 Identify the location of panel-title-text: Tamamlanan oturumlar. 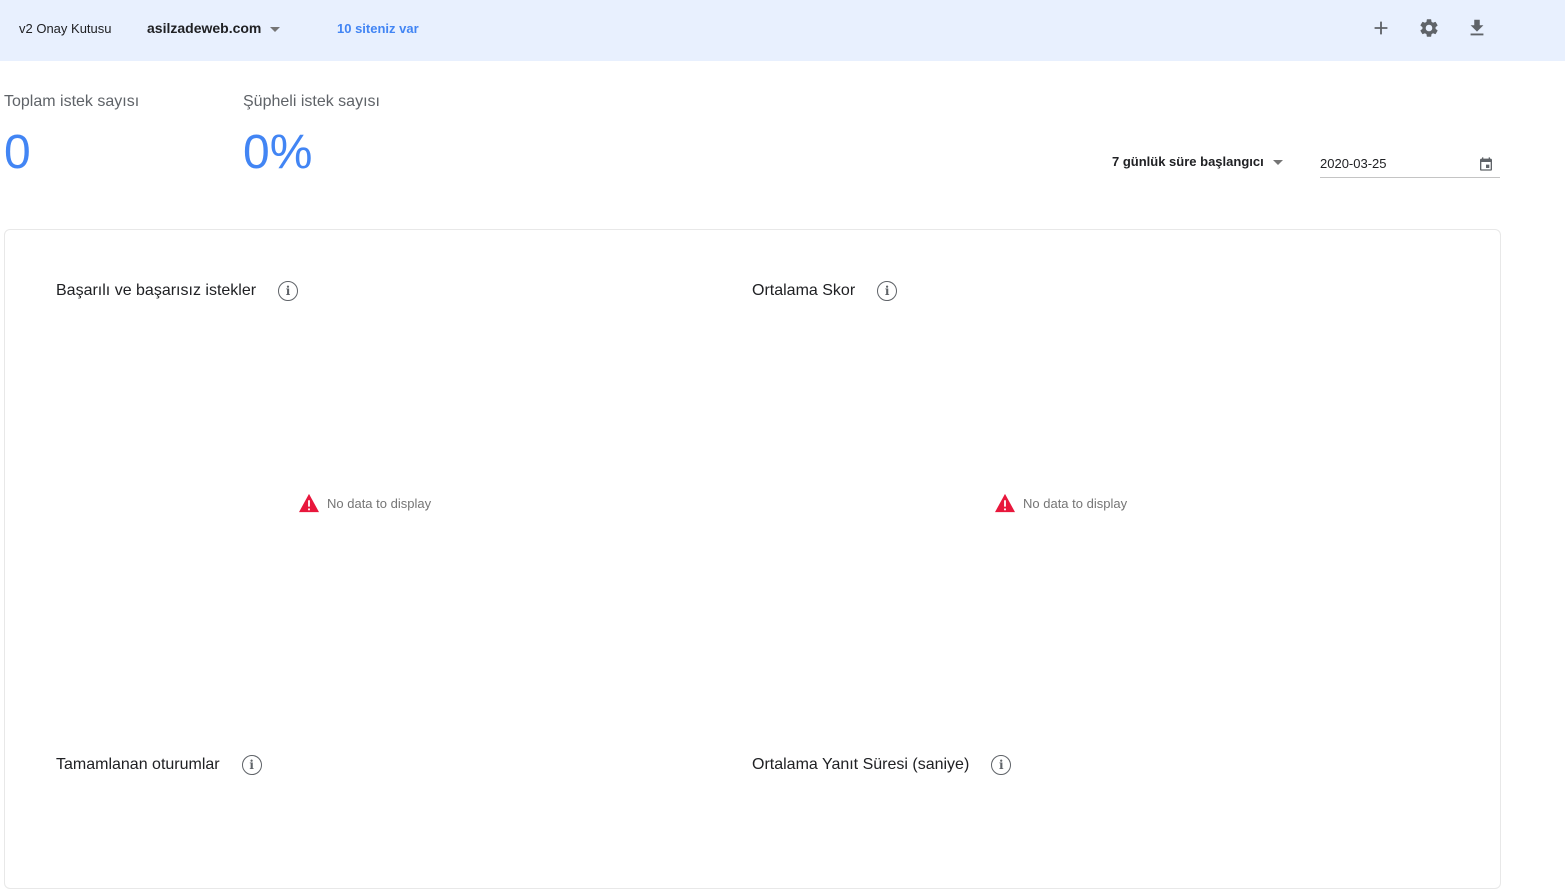
(138, 764).